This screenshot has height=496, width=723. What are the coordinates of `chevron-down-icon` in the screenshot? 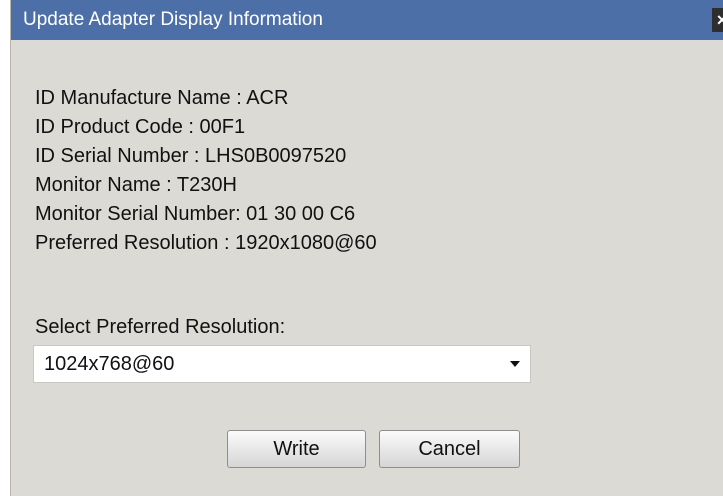 It's located at (515, 364).